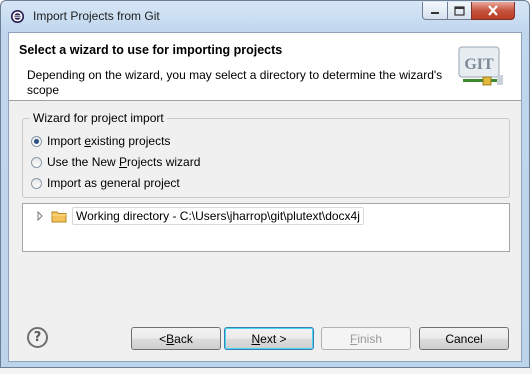 Image resolution: width=532 pixels, height=374 pixels. I want to click on close-button, so click(493, 11).